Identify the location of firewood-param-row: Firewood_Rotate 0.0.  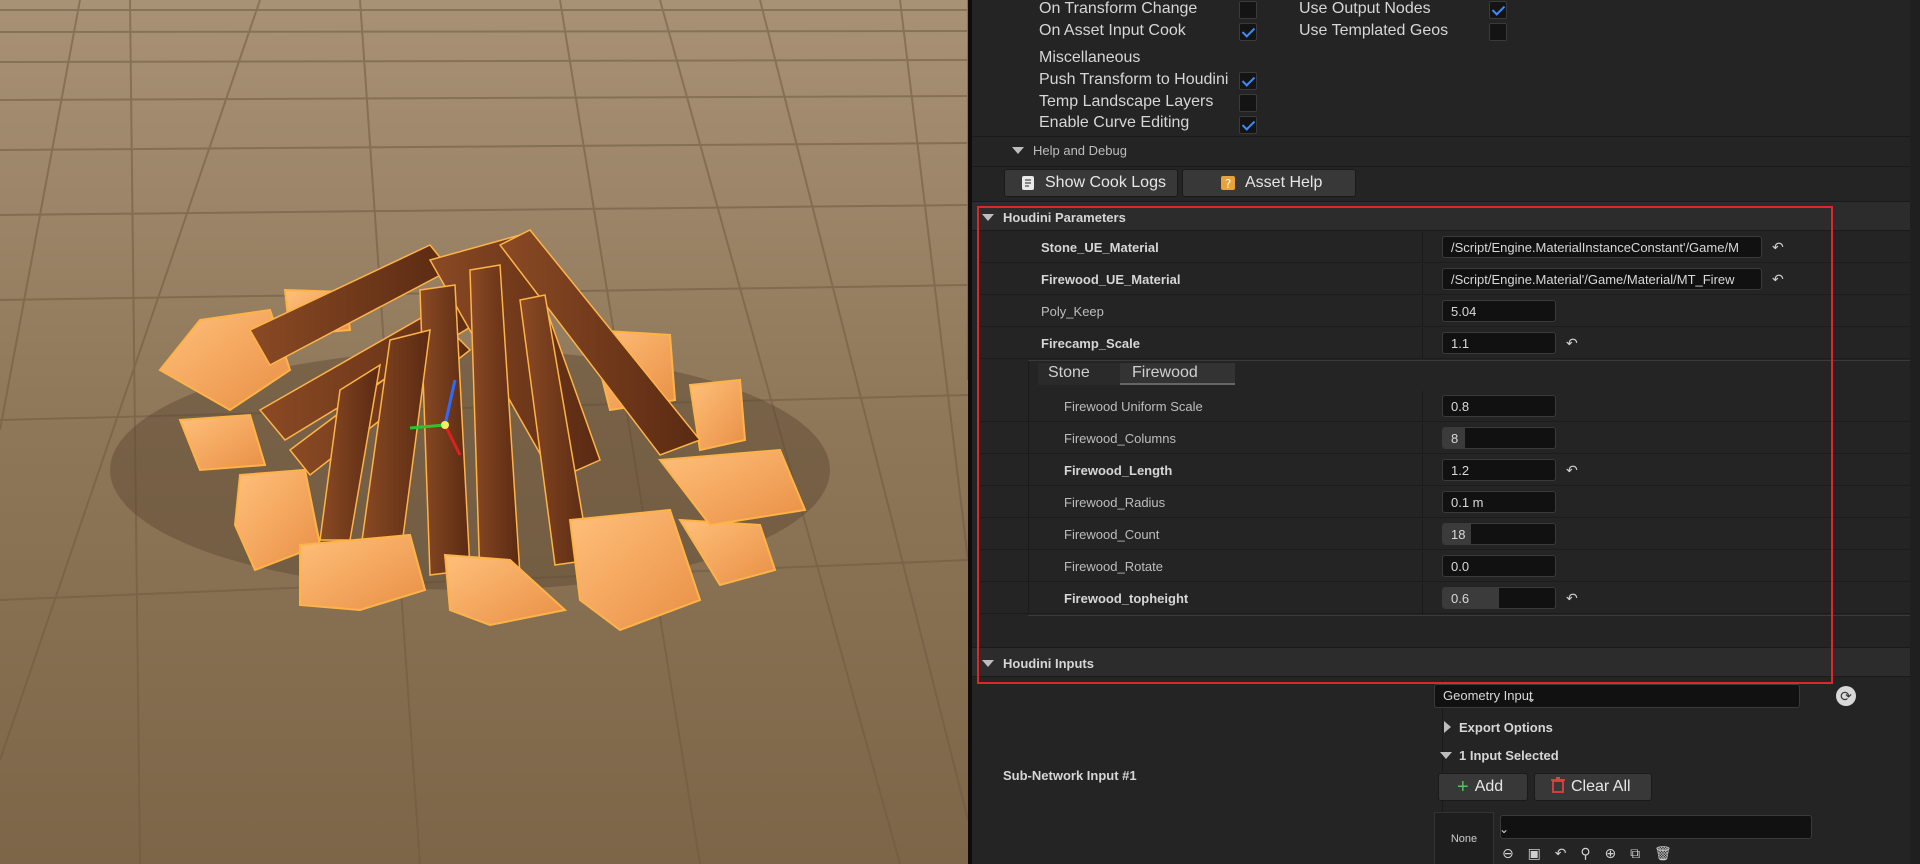
(1446, 566).